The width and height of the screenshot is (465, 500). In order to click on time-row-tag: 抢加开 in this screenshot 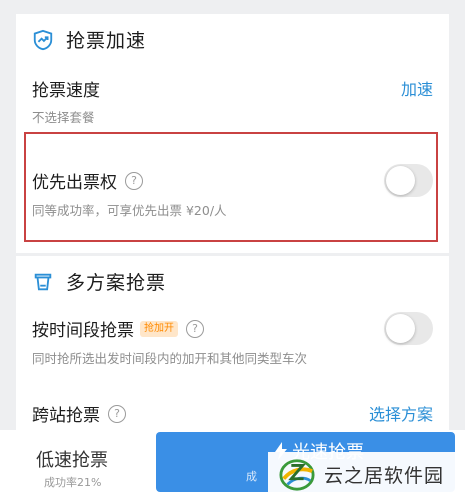, I will do `click(159, 328)`.